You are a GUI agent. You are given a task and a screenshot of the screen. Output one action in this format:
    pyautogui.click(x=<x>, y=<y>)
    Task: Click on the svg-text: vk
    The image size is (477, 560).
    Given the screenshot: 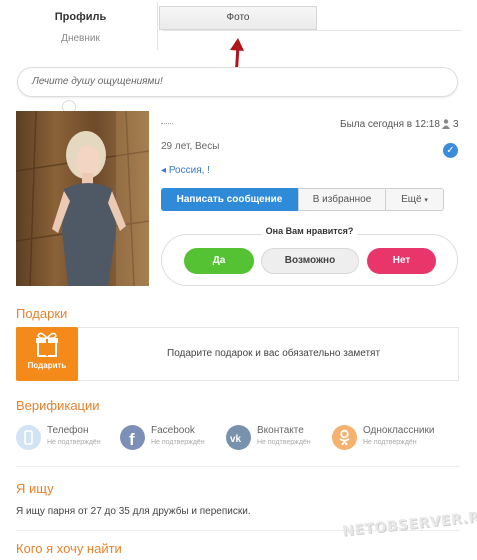 What is the action you would take?
    pyautogui.click(x=236, y=439)
    